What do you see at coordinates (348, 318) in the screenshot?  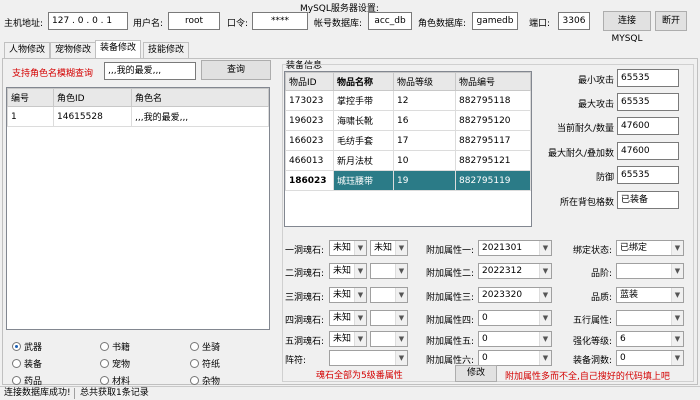 I see `gem4-select-a: 未知 ▼` at bounding box center [348, 318].